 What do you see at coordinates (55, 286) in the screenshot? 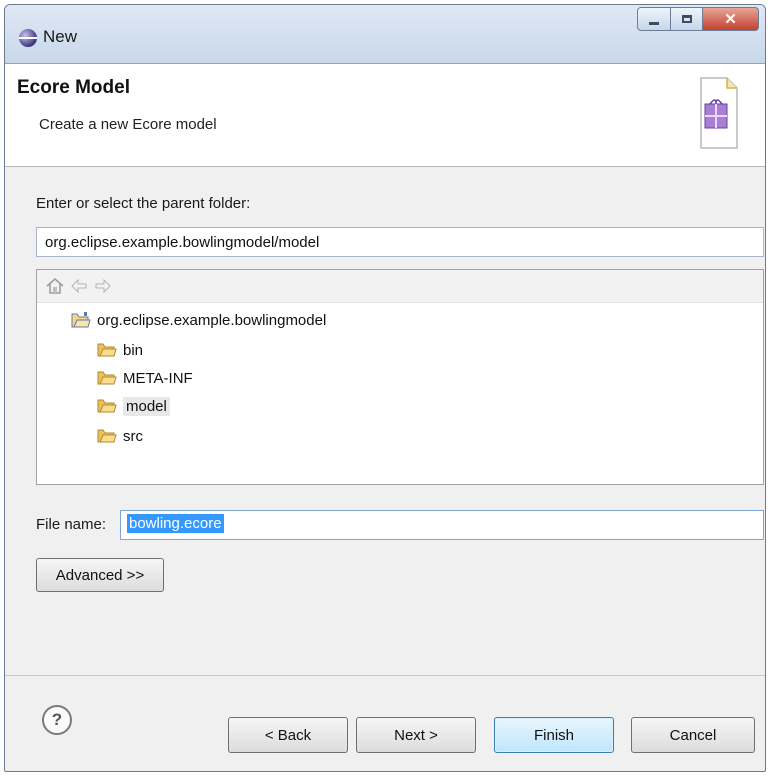
I see `home-icon` at bounding box center [55, 286].